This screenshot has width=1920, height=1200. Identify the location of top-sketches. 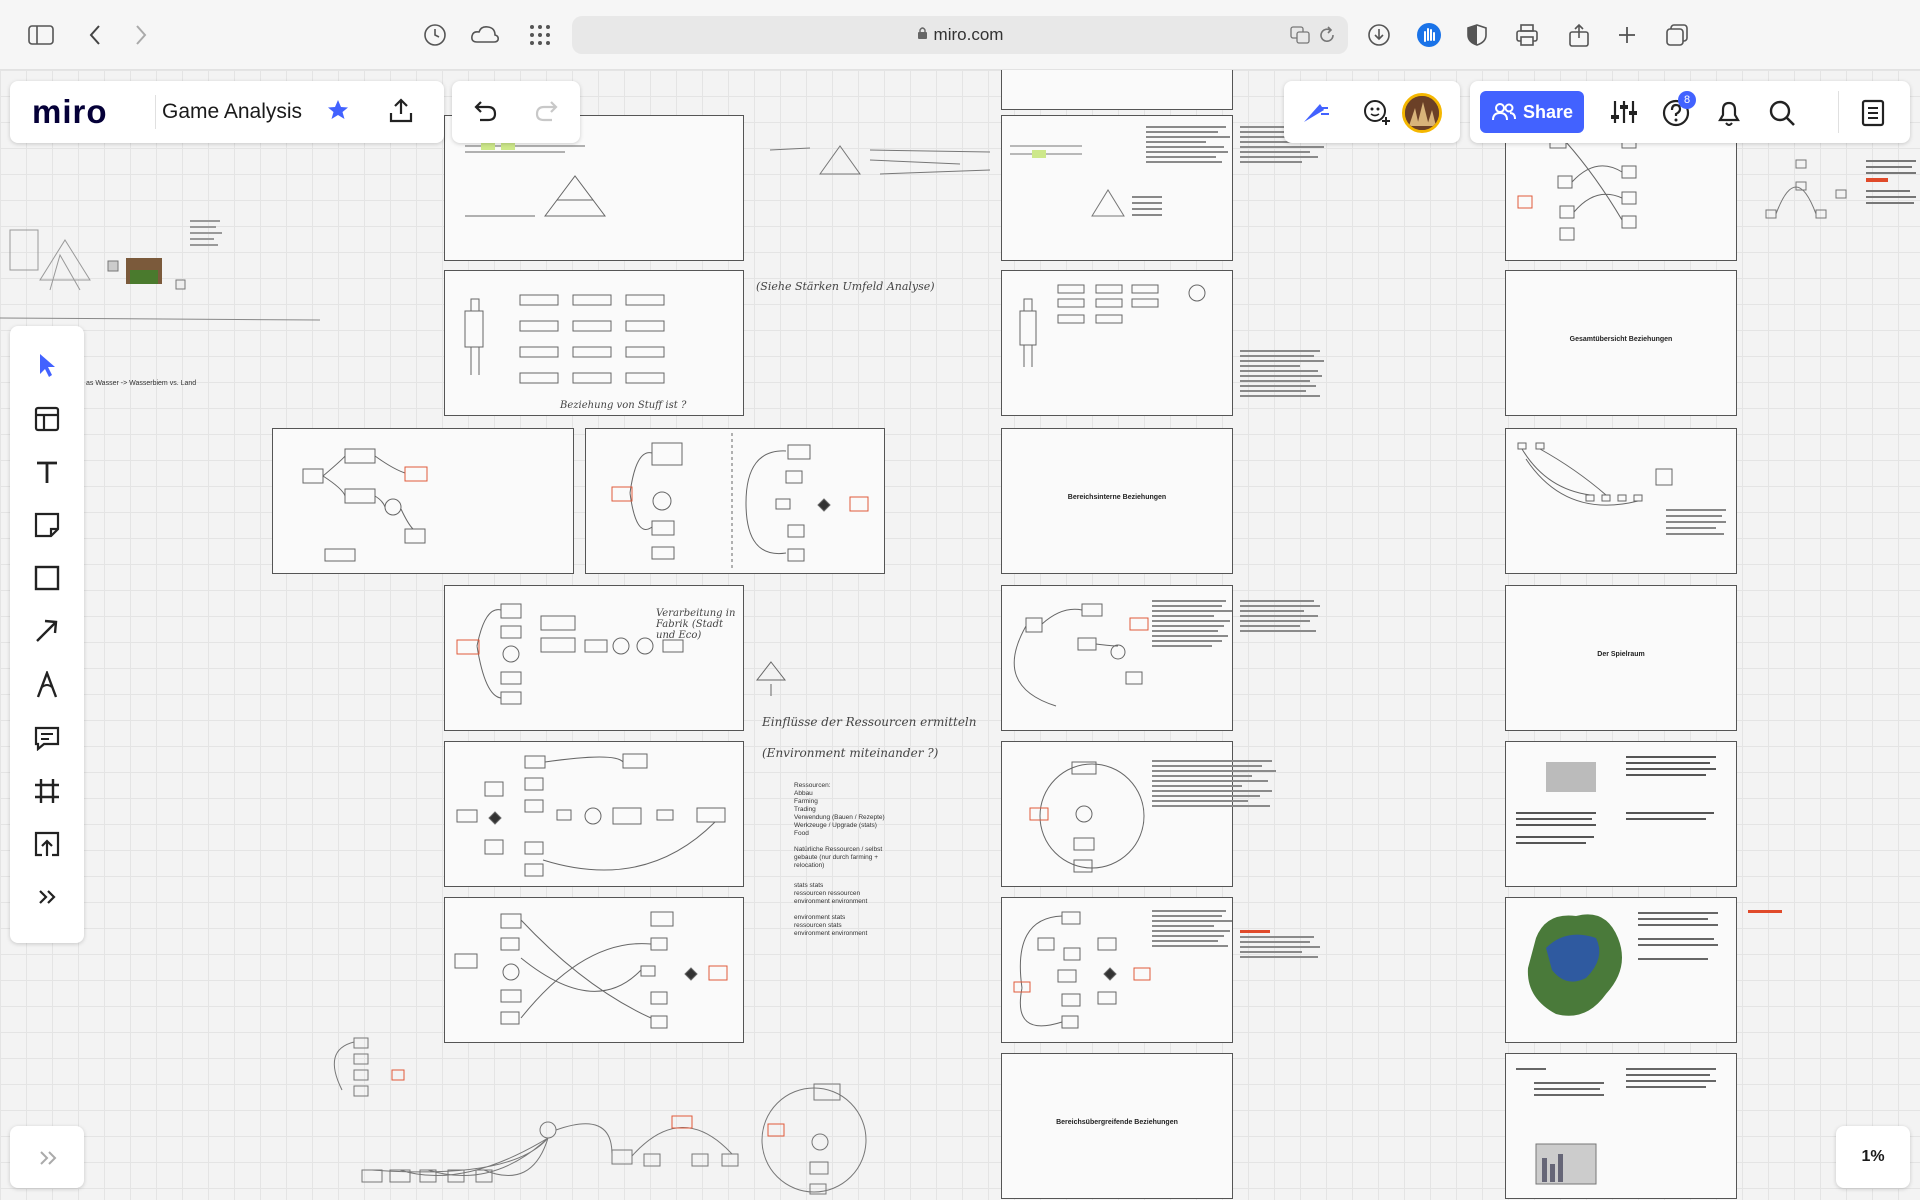
(880, 160).